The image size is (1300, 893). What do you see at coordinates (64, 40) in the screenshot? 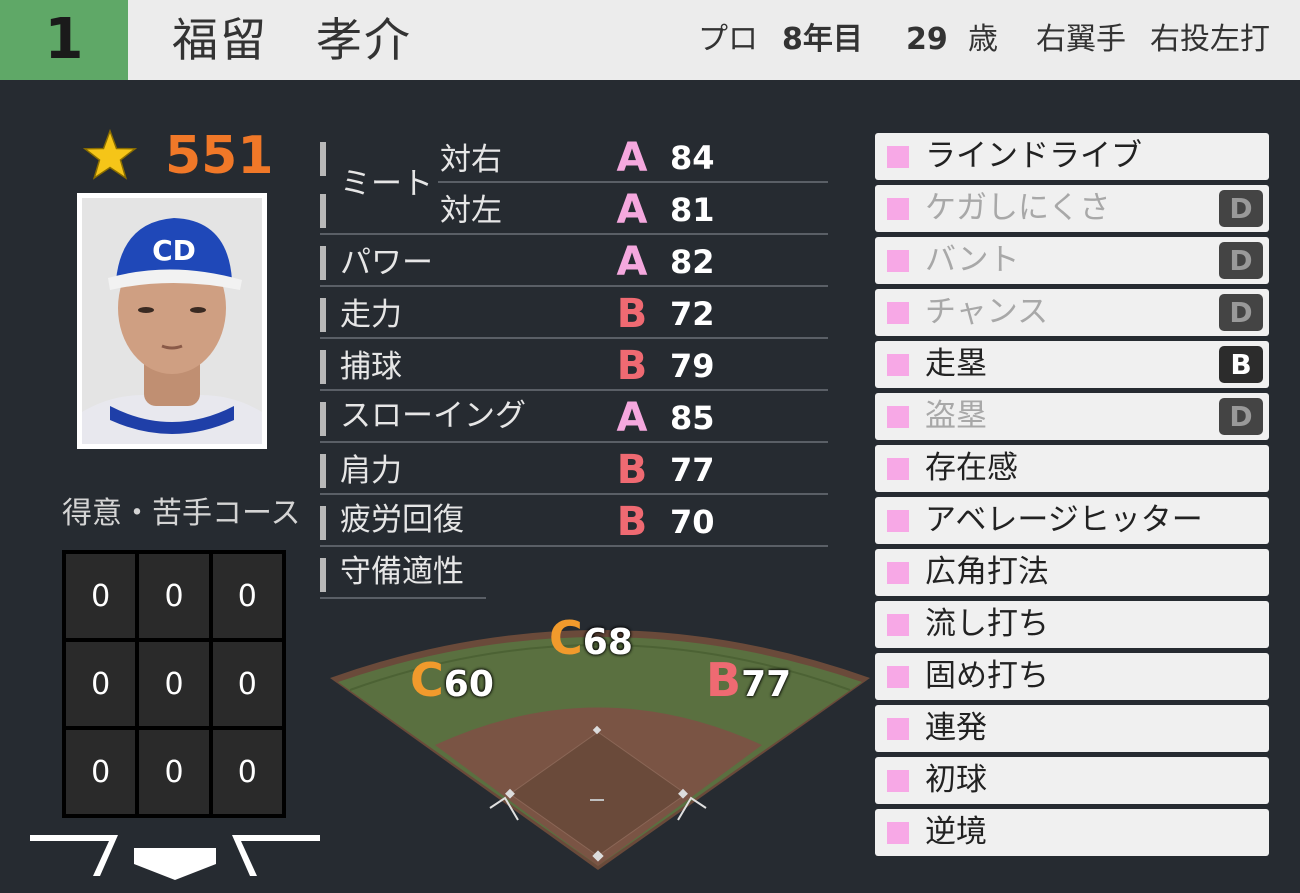
I see `player-number-badge: 1` at bounding box center [64, 40].